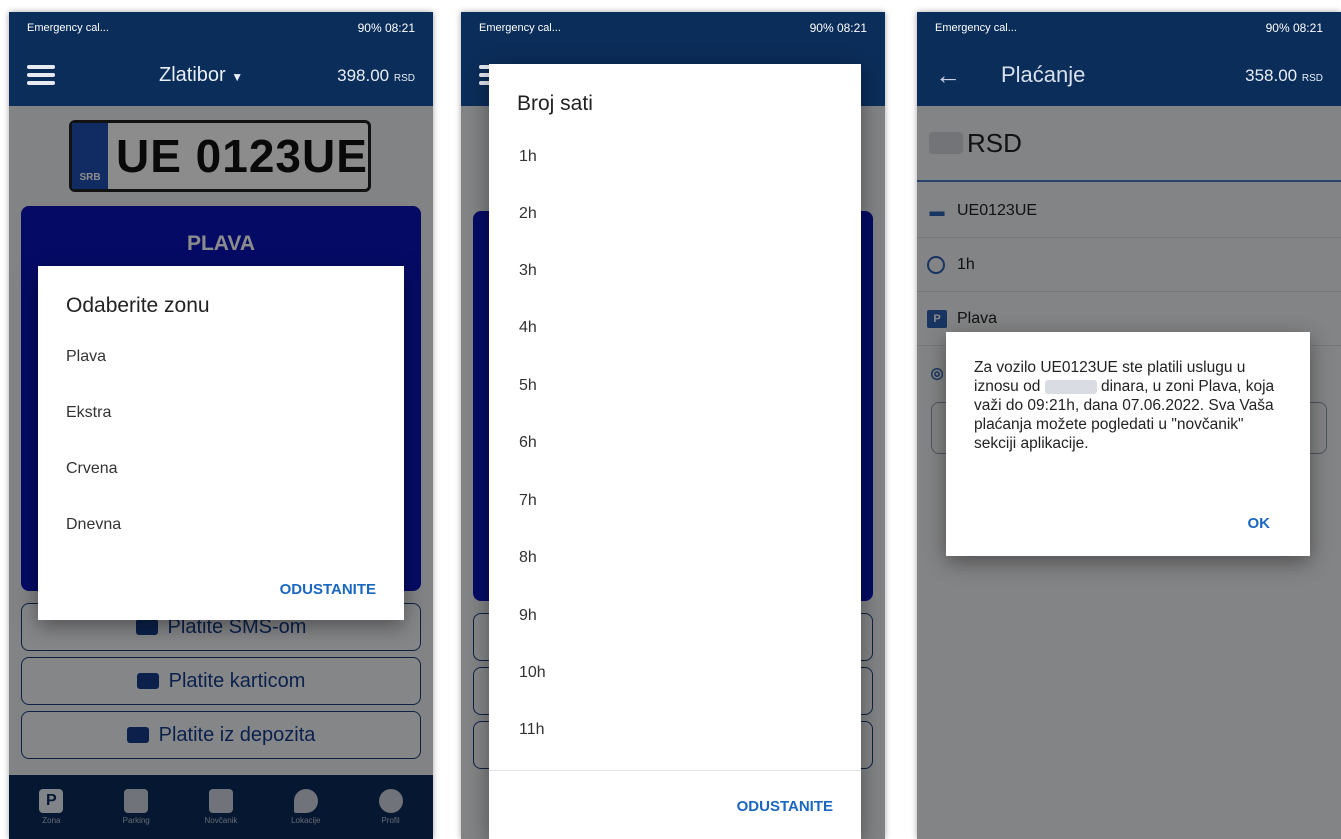 The width and height of the screenshot is (1341, 839). I want to click on zone-option-dnevna: Dnevna, so click(93, 525).